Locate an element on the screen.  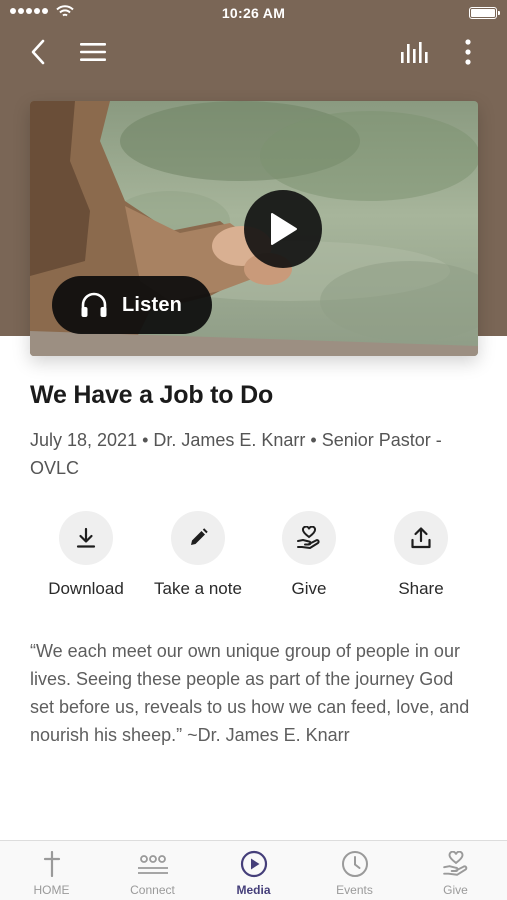
battery-icon is located at coordinates (484, 13).